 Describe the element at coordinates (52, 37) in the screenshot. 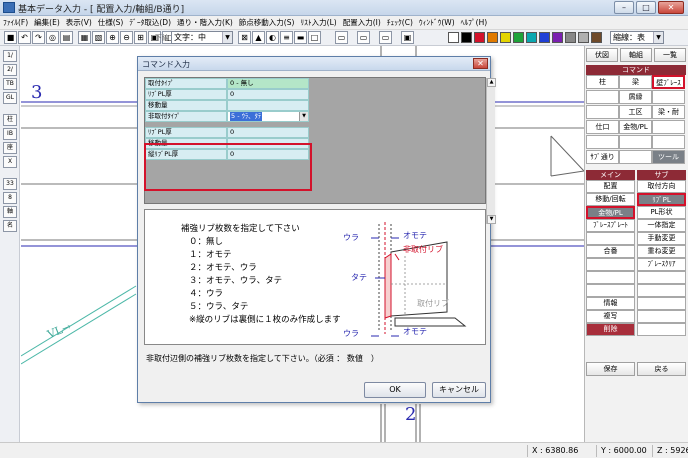

I see `toolbar-tool-icon: ◎` at that location.